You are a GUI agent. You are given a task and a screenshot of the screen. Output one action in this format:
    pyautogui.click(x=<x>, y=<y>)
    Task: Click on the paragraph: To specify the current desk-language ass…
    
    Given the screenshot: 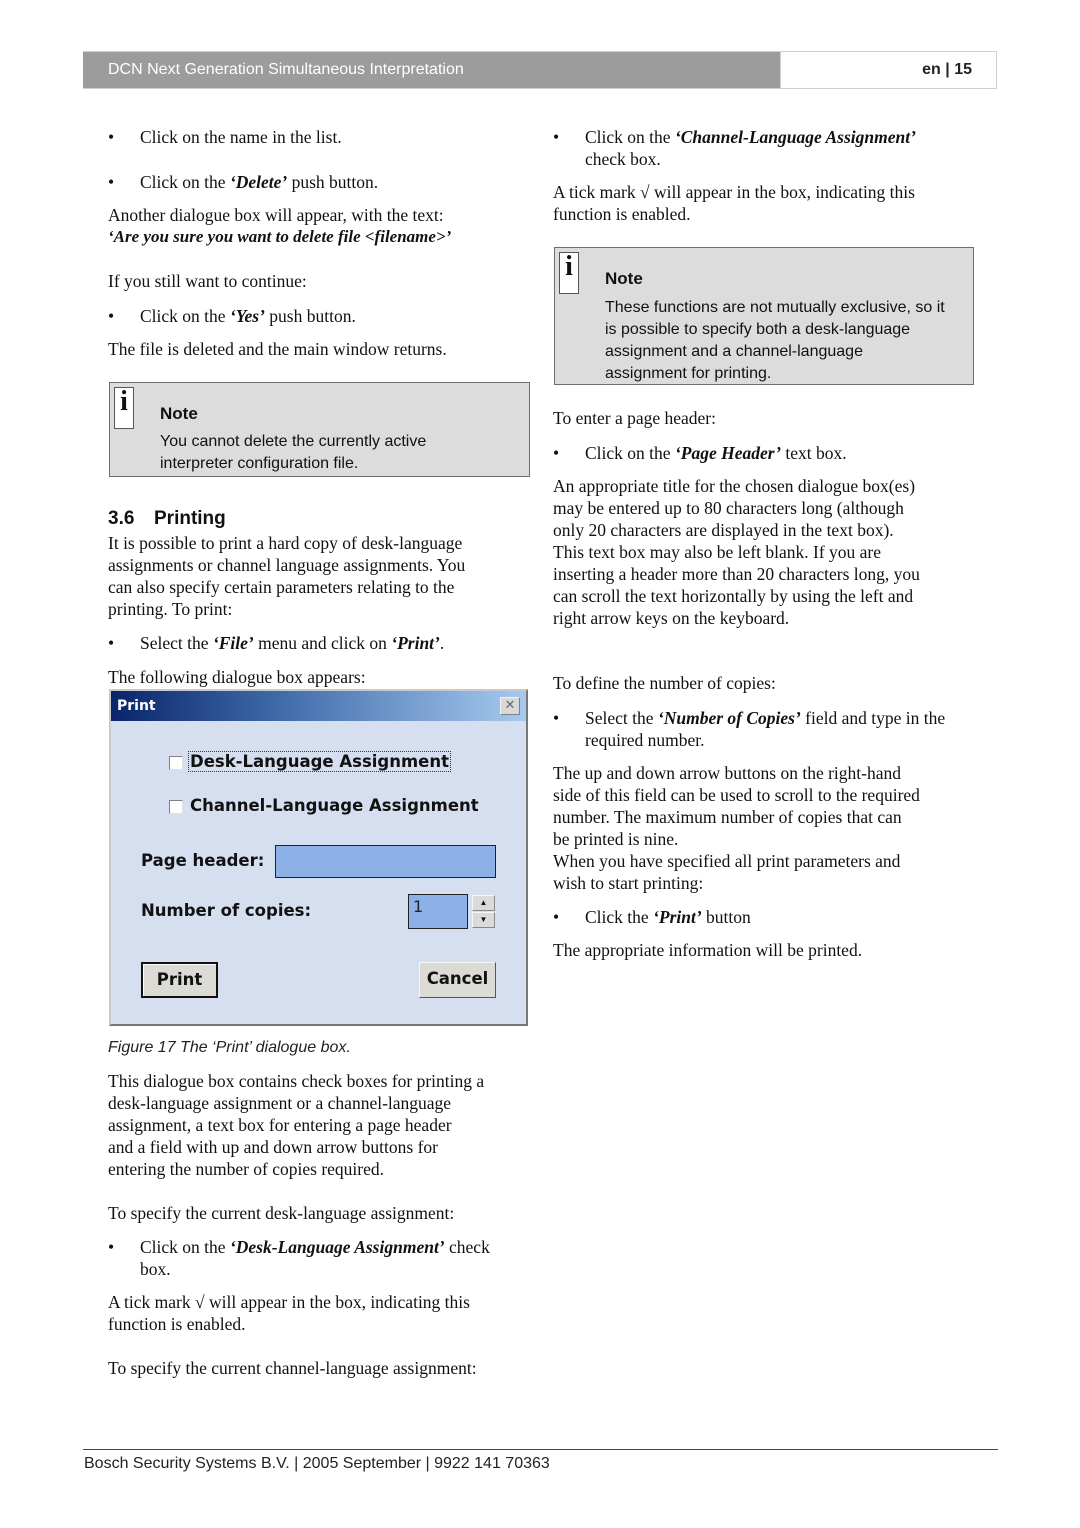 What is the action you would take?
    pyautogui.click(x=281, y=1213)
    